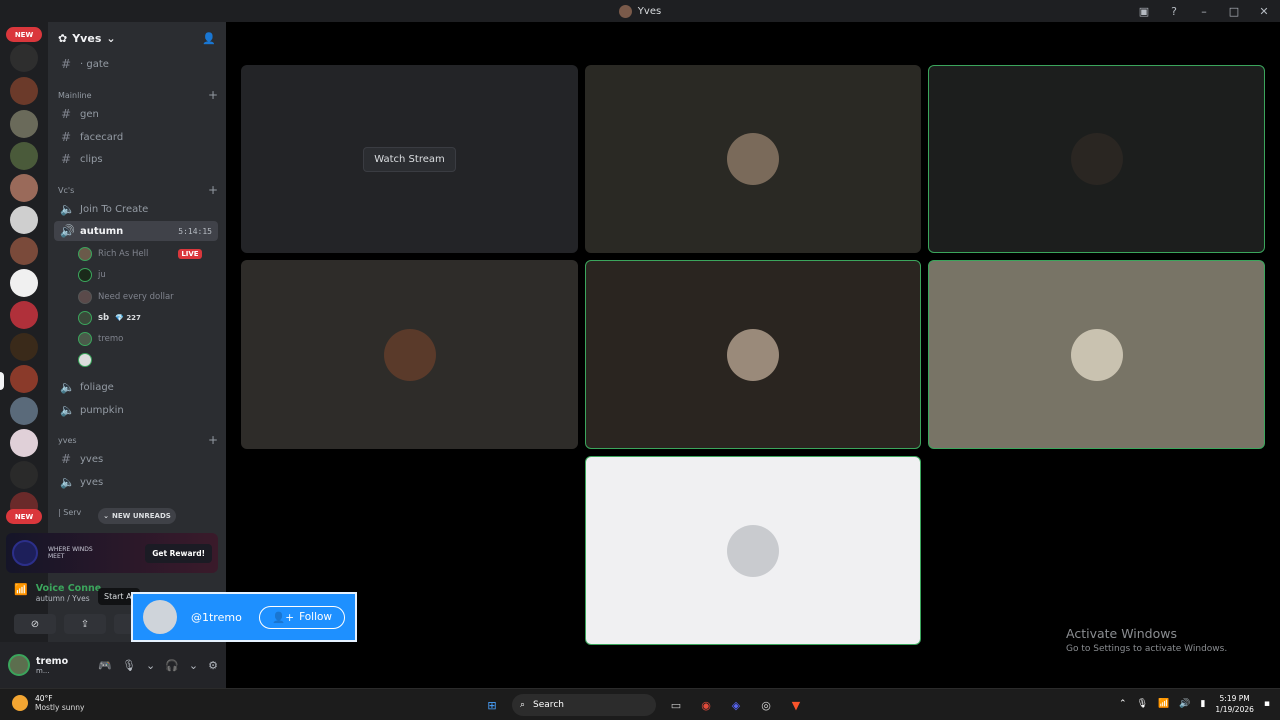 This screenshot has height=720, width=1280. I want to click on chrome-icon: ◉, so click(706, 705).